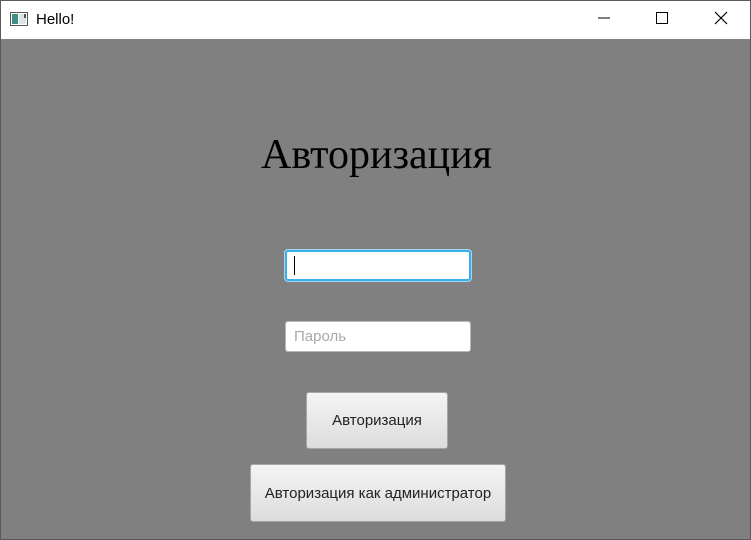 This screenshot has width=751, height=540. What do you see at coordinates (375, 20) in the screenshot?
I see `title-bar: Hello!` at bounding box center [375, 20].